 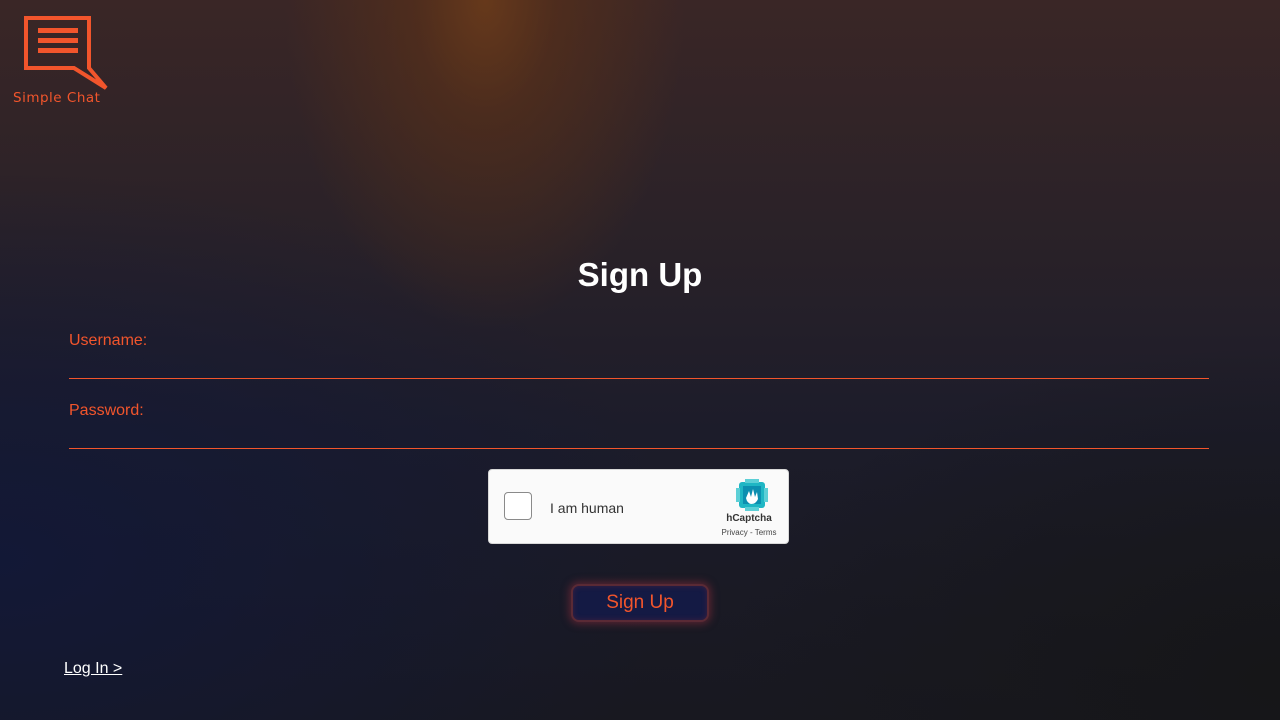 What do you see at coordinates (106, 410) in the screenshot?
I see `password-label: Password:` at bounding box center [106, 410].